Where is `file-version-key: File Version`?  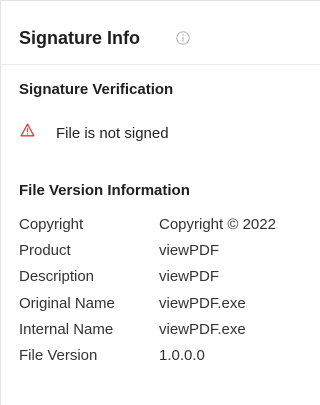 file-version-key: File Version is located at coordinates (58, 355).